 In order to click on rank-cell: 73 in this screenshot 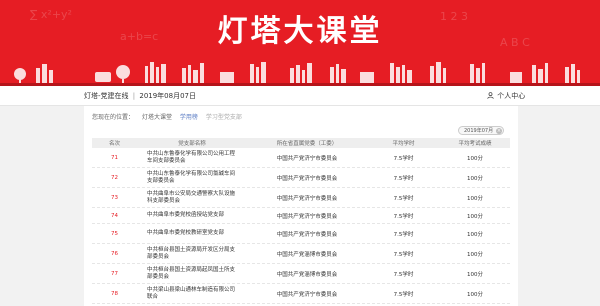, I will do `click(114, 197)`.